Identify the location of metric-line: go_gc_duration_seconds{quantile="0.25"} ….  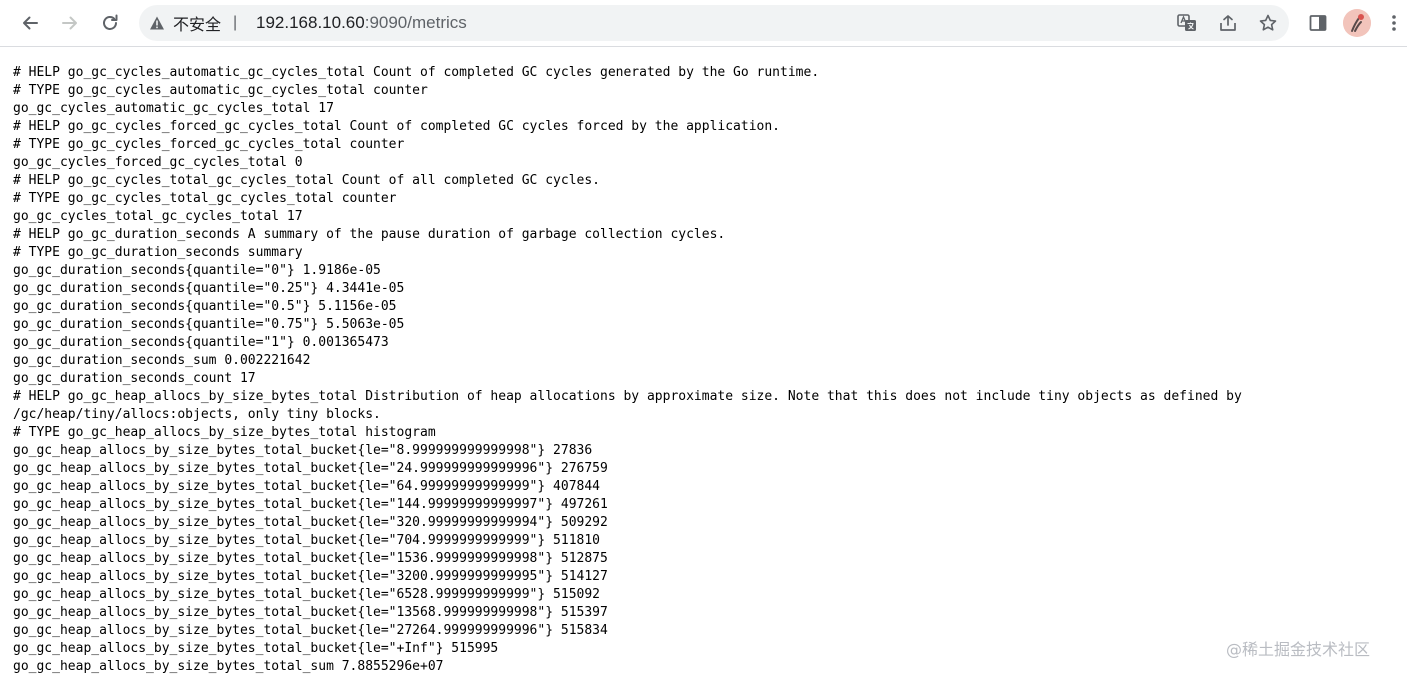
(209, 288).